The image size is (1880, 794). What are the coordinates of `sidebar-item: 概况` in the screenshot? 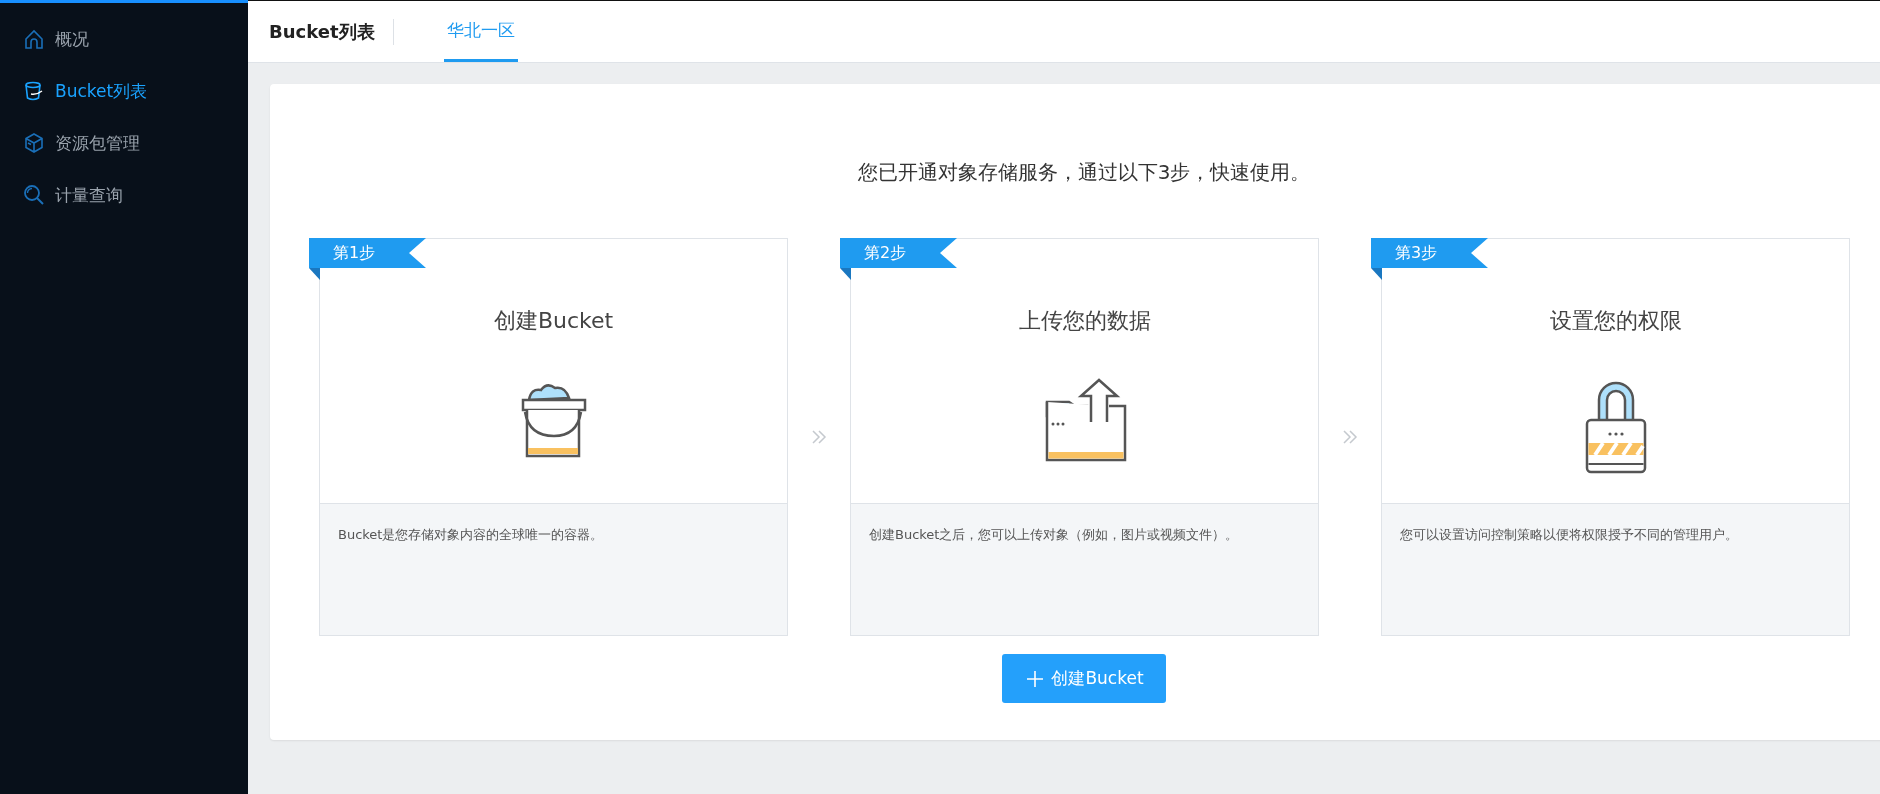 It's located at (124, 39).